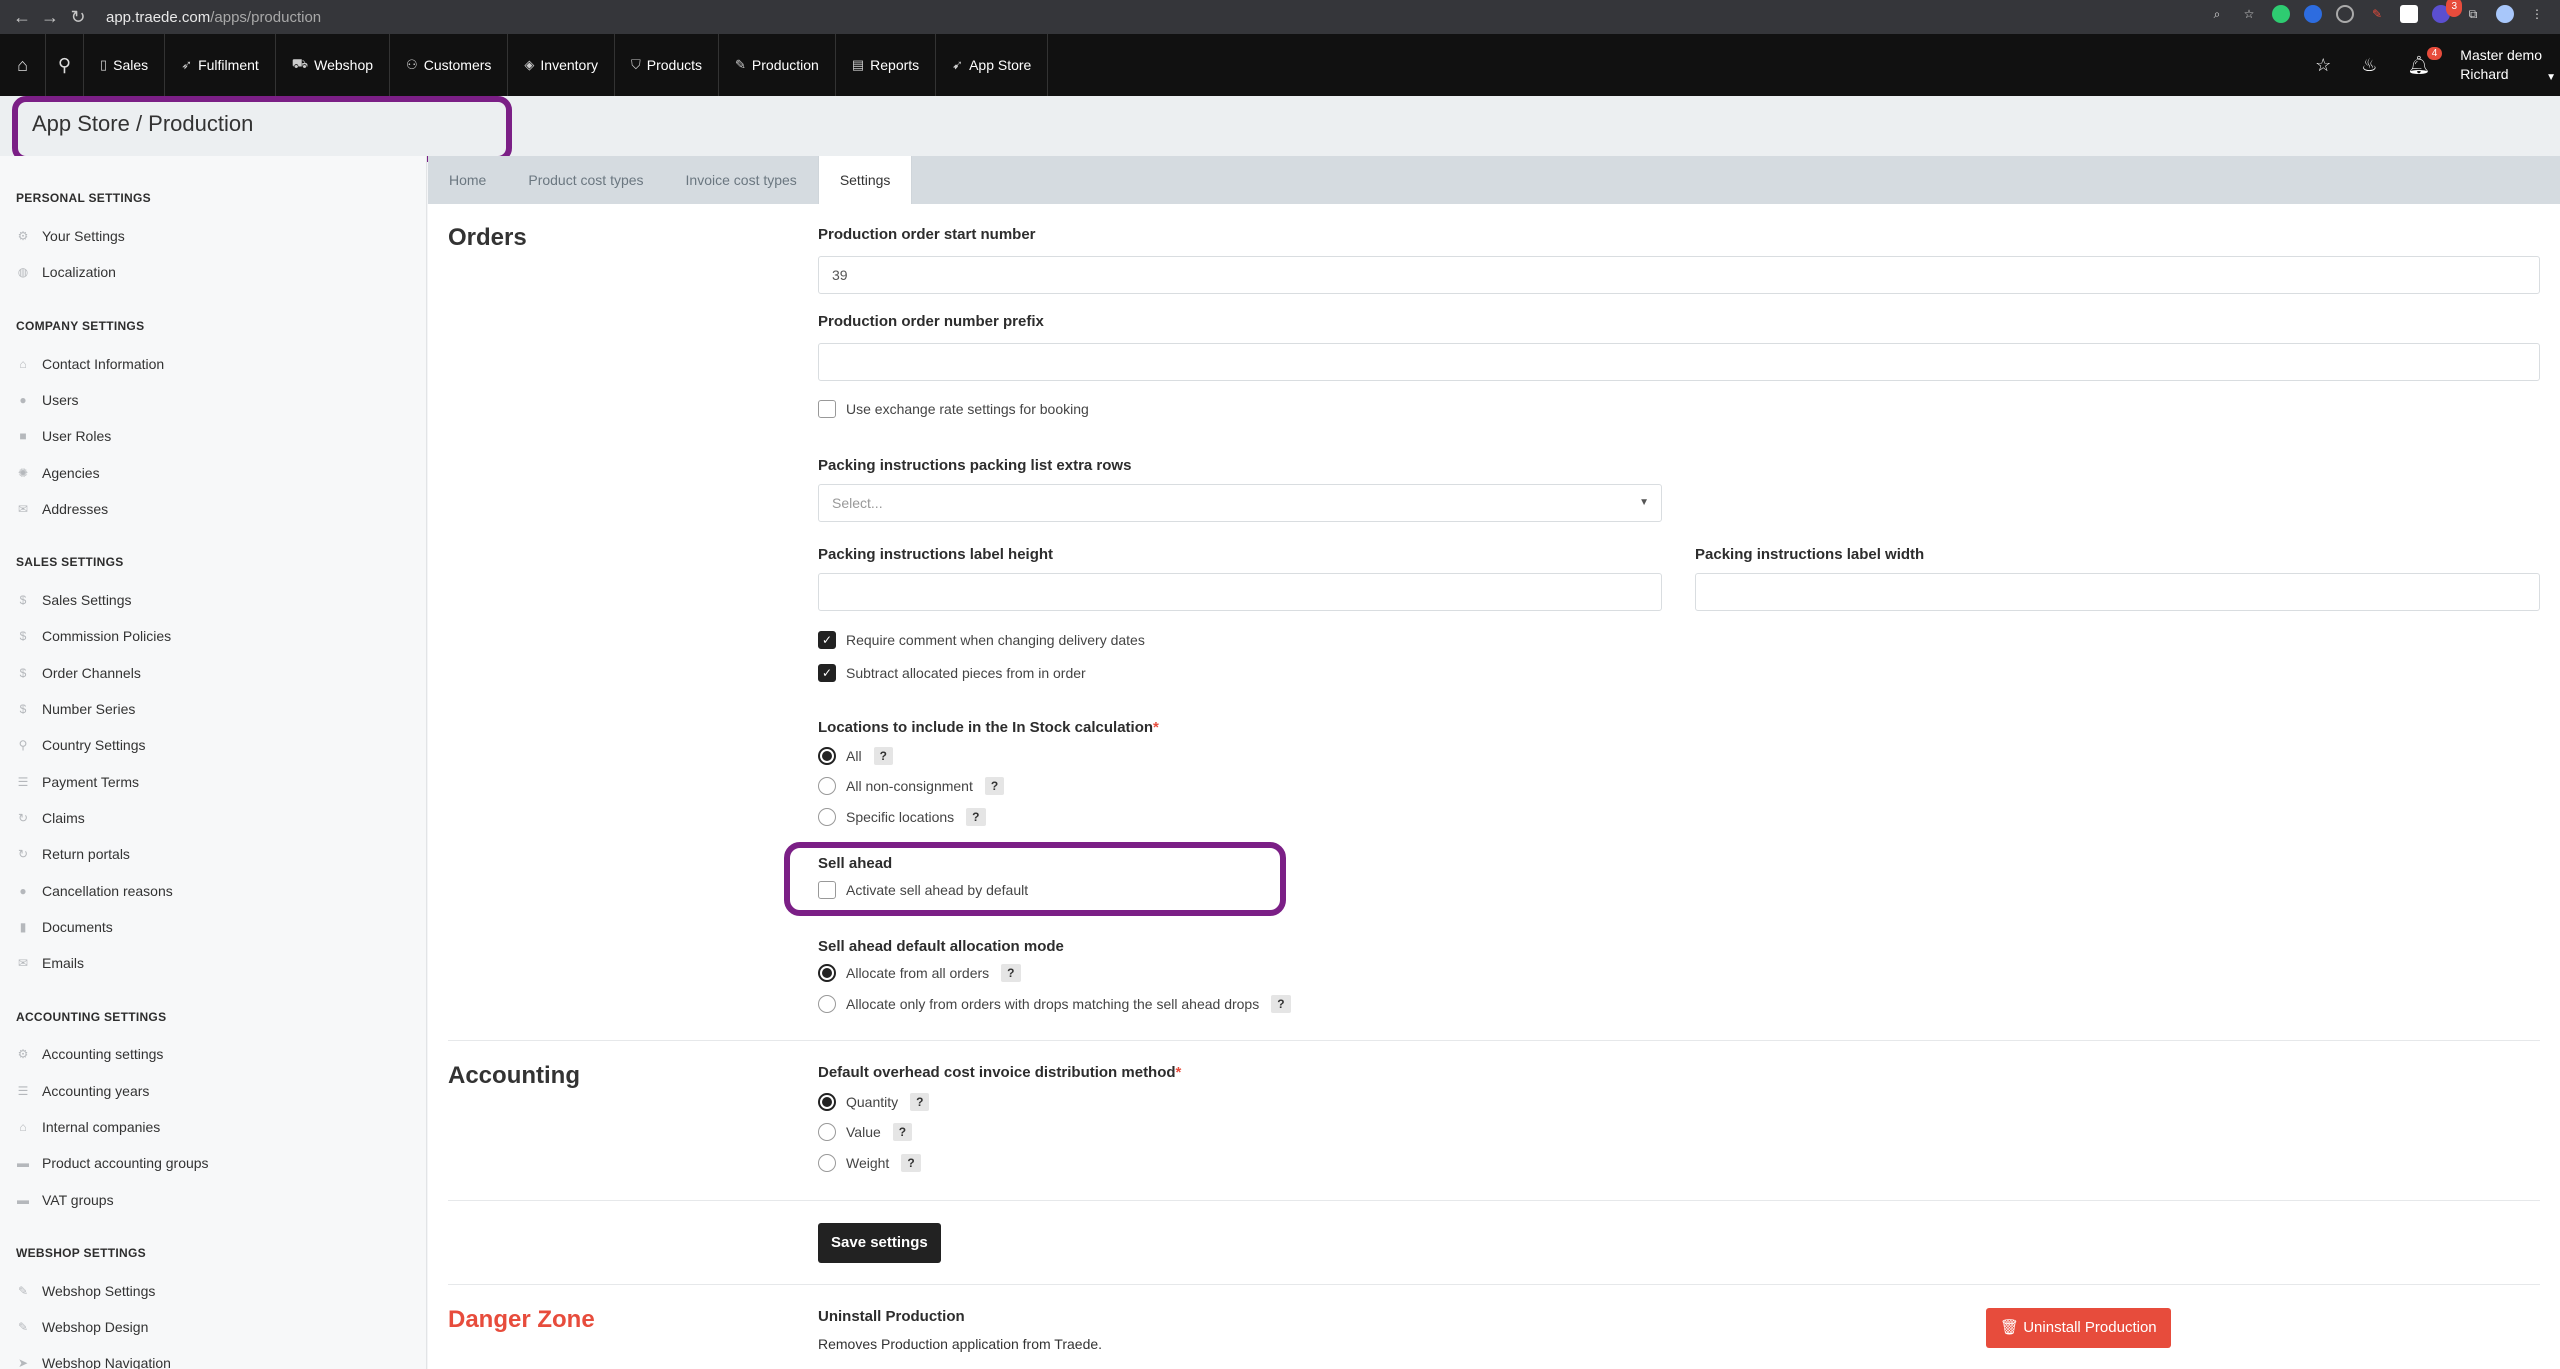 Image resolution: width=2560 pixels, height=1369 pixels. What do you see at coordinates (1679, 275) in the screenshot?
I see `start-number-input: 39` at bounding box center [1679, 275].